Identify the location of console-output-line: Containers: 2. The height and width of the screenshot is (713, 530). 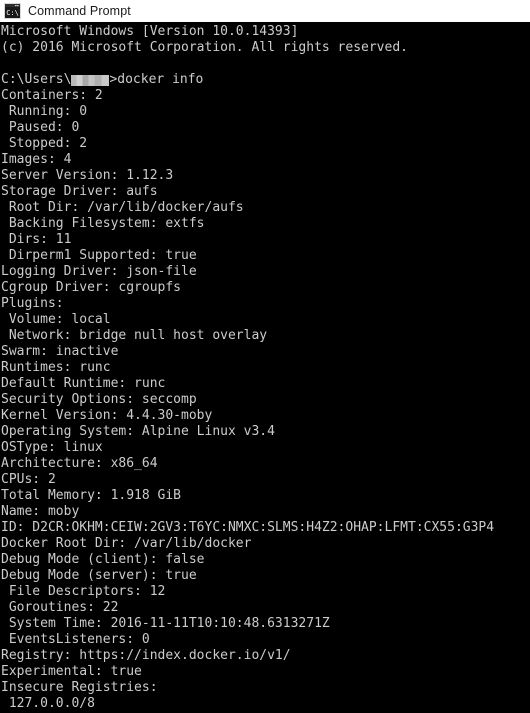
(52, 95).